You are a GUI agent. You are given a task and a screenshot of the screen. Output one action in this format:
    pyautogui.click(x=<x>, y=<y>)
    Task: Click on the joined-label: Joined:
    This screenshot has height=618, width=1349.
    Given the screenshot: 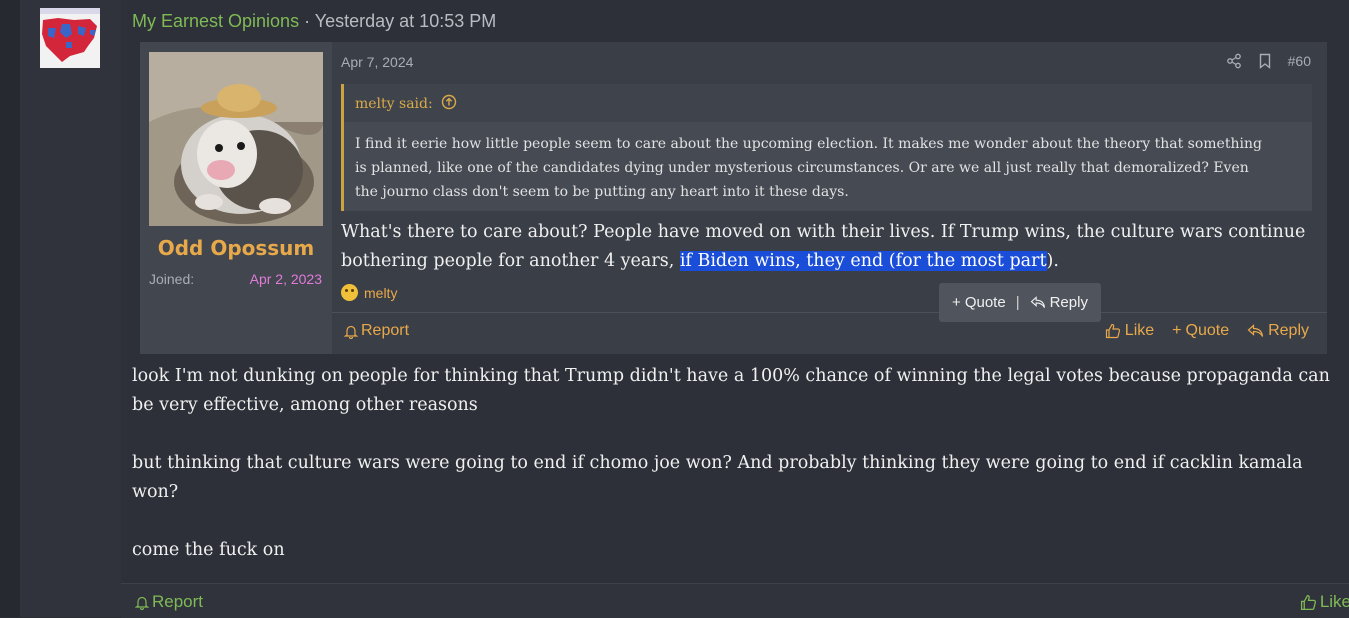 What is the action you would take?
    pyautogui.click(x=172, y=279)
    